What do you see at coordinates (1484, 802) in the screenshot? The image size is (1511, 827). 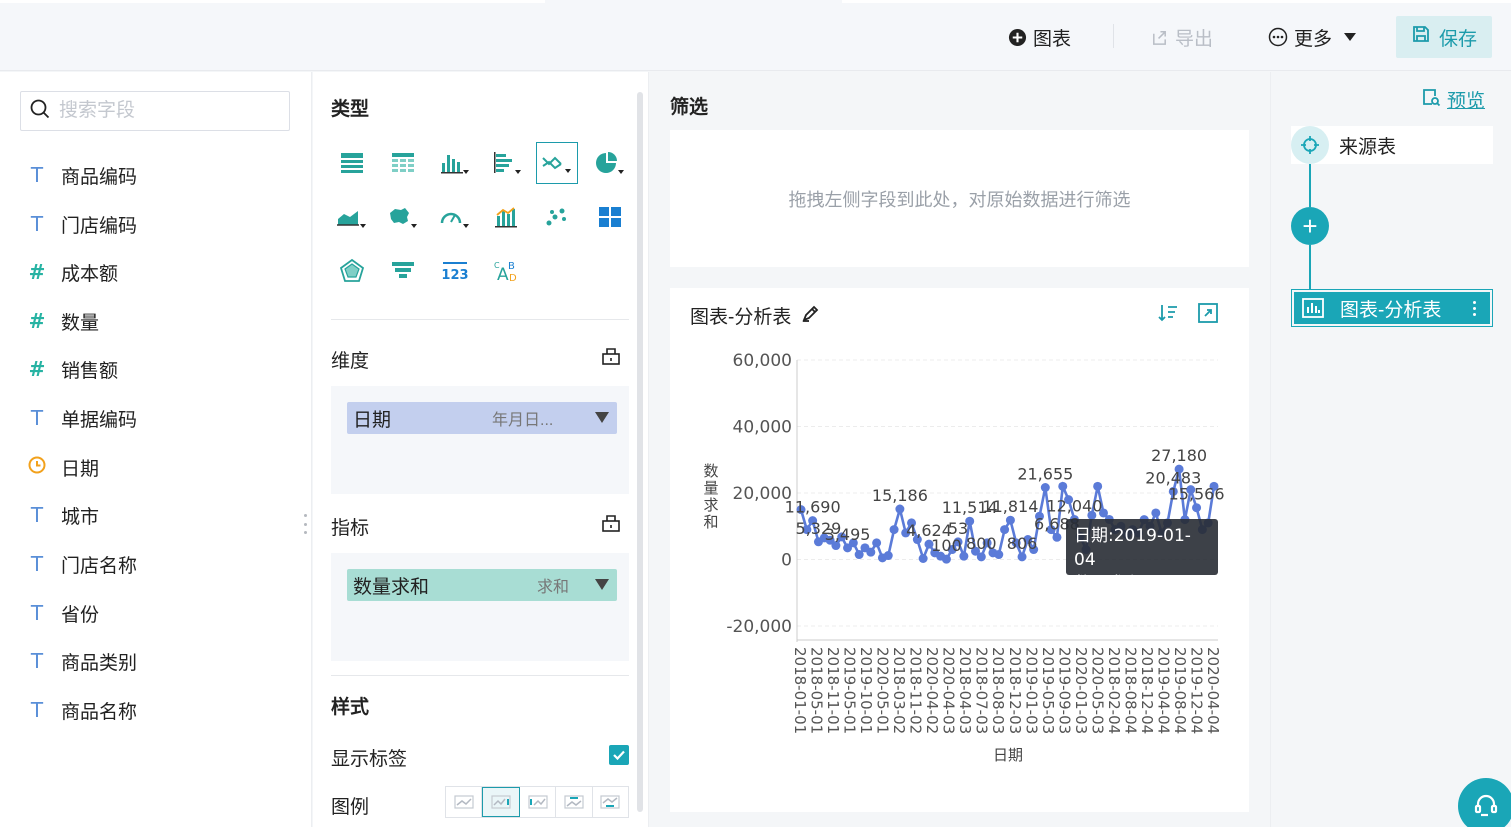 I see `customer-service-button` at bounding box center [1484, 802].